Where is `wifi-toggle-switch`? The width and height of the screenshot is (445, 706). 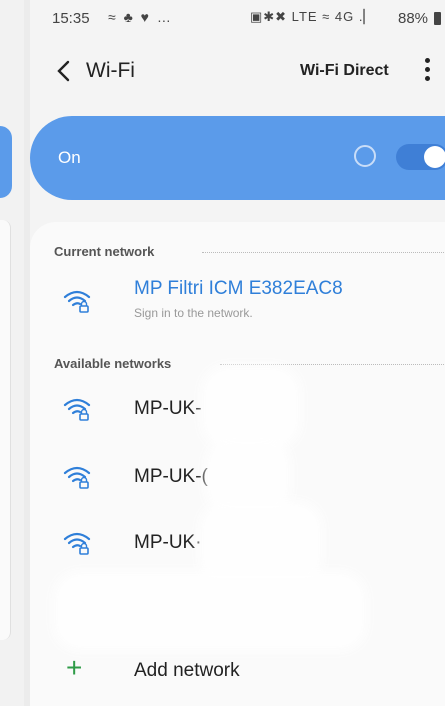 wifi-toggle-switch is located at coordinates (420, 157).